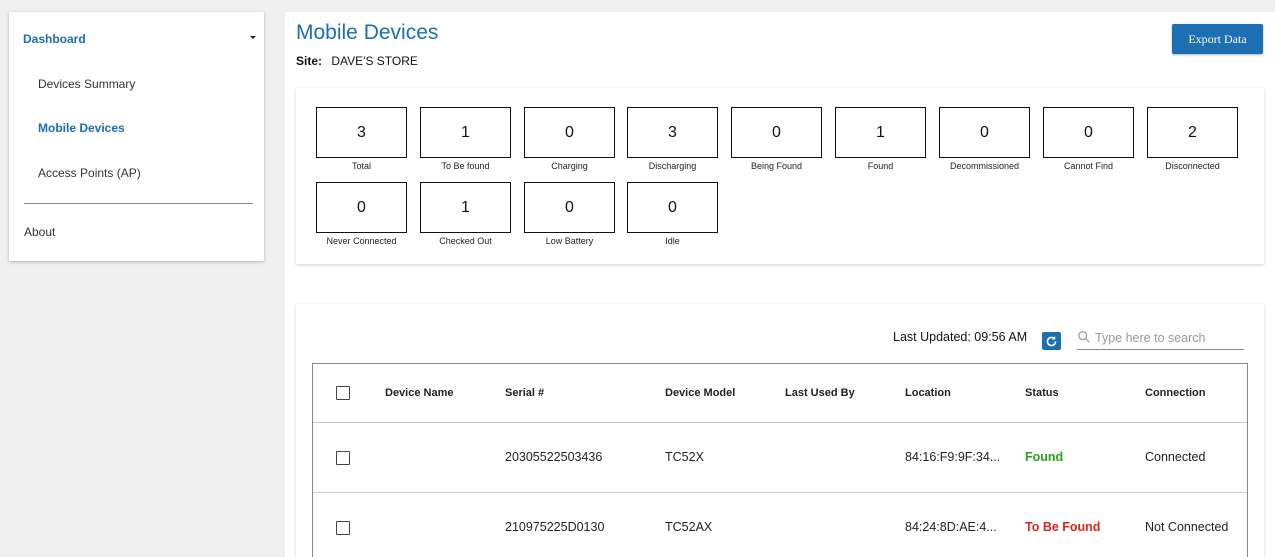 Image resolution: width=1275 pixels, height=557 pixels. I want to click on site-info: Site: DAVE'S STORE, so click(357, 61).